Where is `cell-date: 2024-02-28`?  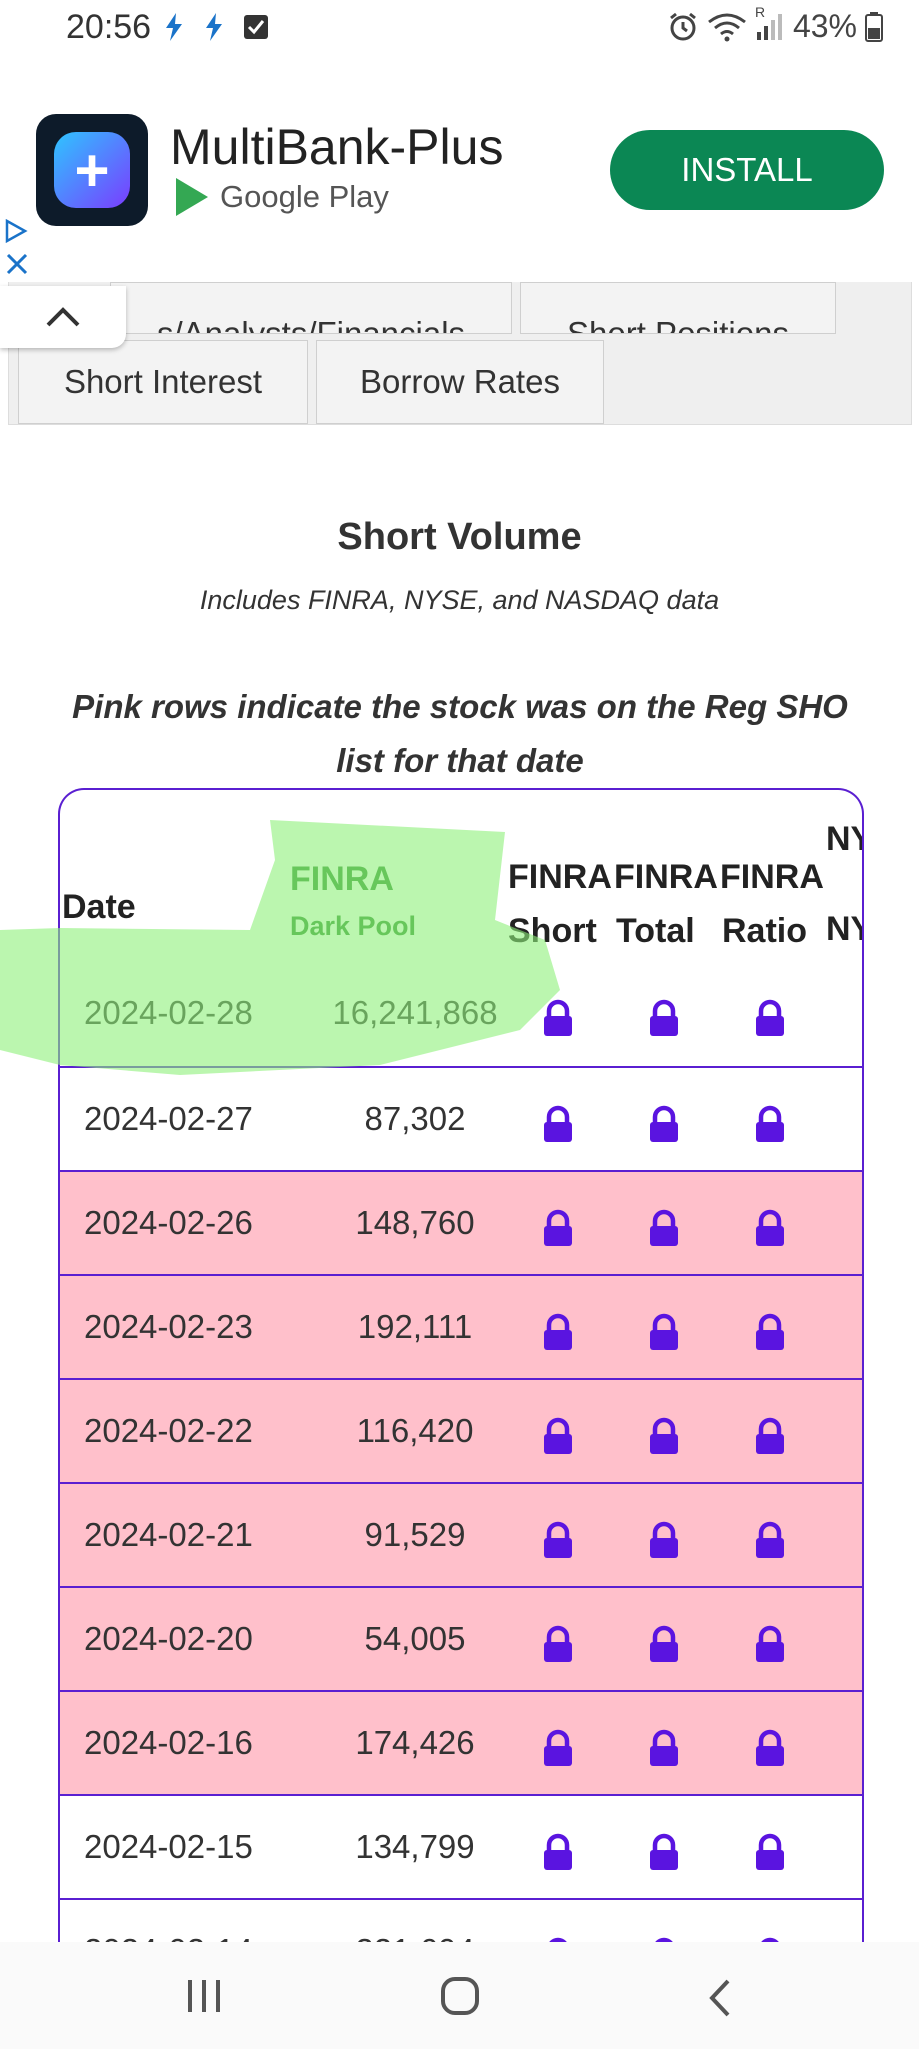 cell-date: 2024-02-28 is located at coordinates (168, 1012).